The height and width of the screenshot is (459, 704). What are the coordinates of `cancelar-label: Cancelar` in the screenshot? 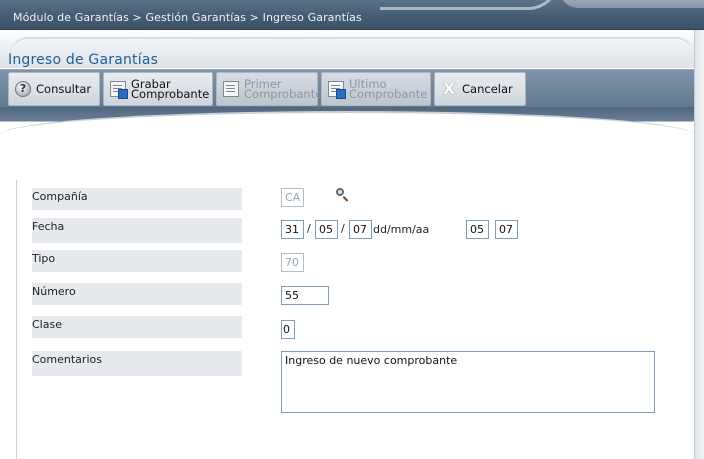 It's located at (487, 89).